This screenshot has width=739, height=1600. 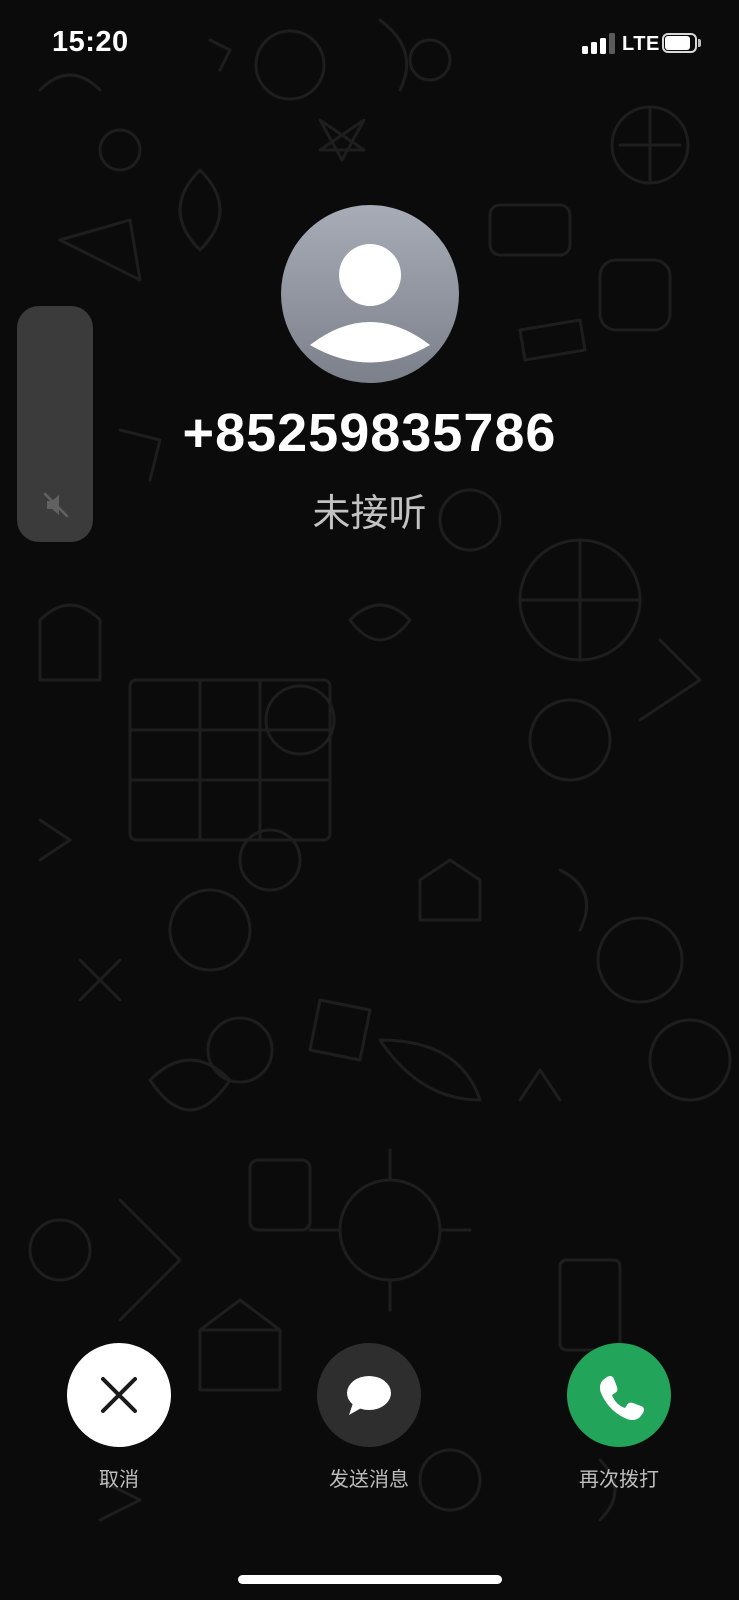 What do you see at coordinates (619, 1479) in the screenshot?
I see `redial-button-label: 再次拨打` at bounding box center [619, 1479].